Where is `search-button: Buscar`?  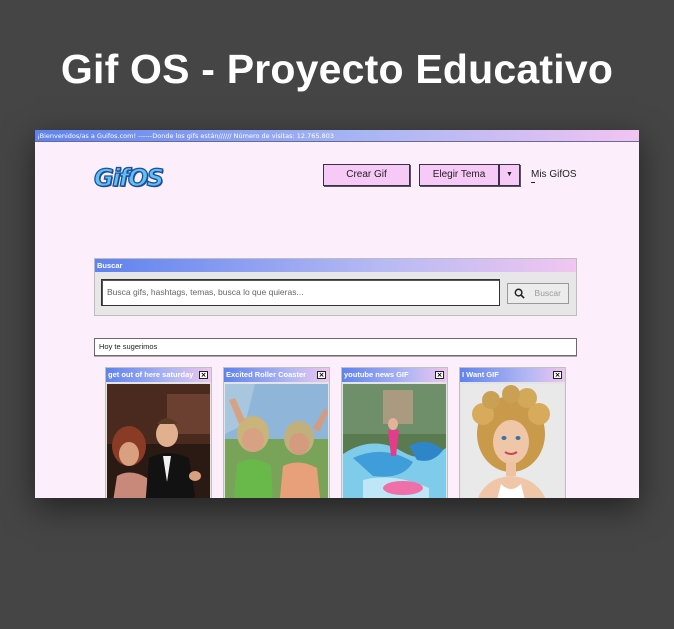 search-button: Buscar is located at coordinates (538, 293).